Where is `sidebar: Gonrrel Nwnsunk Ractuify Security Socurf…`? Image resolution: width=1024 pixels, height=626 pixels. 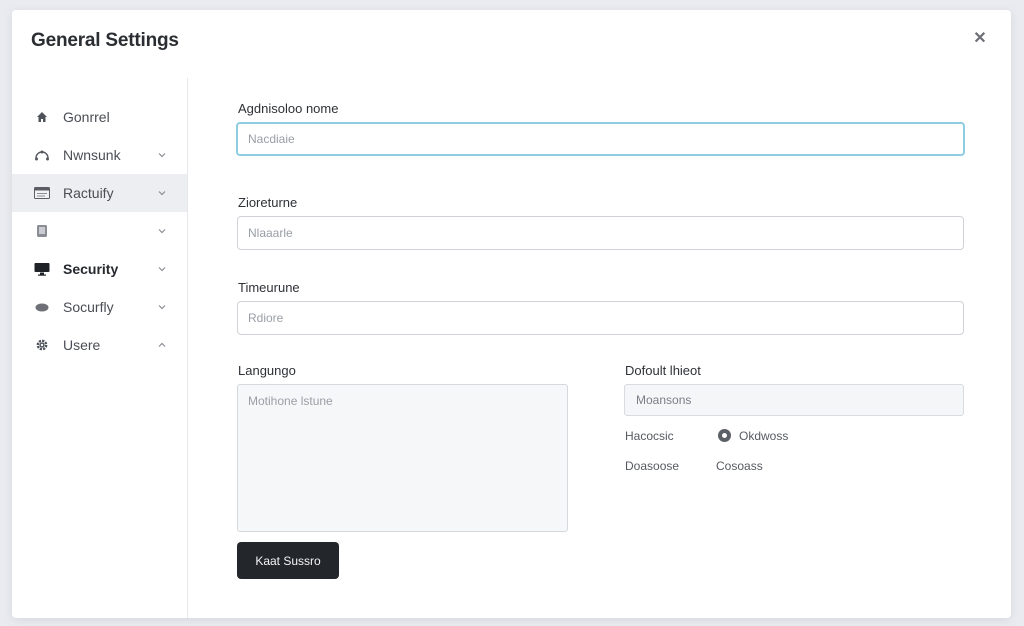 sidebar: Gonrrel Nwnsunk Ractuify Security Socurf… is located at coordinates (100, 348).